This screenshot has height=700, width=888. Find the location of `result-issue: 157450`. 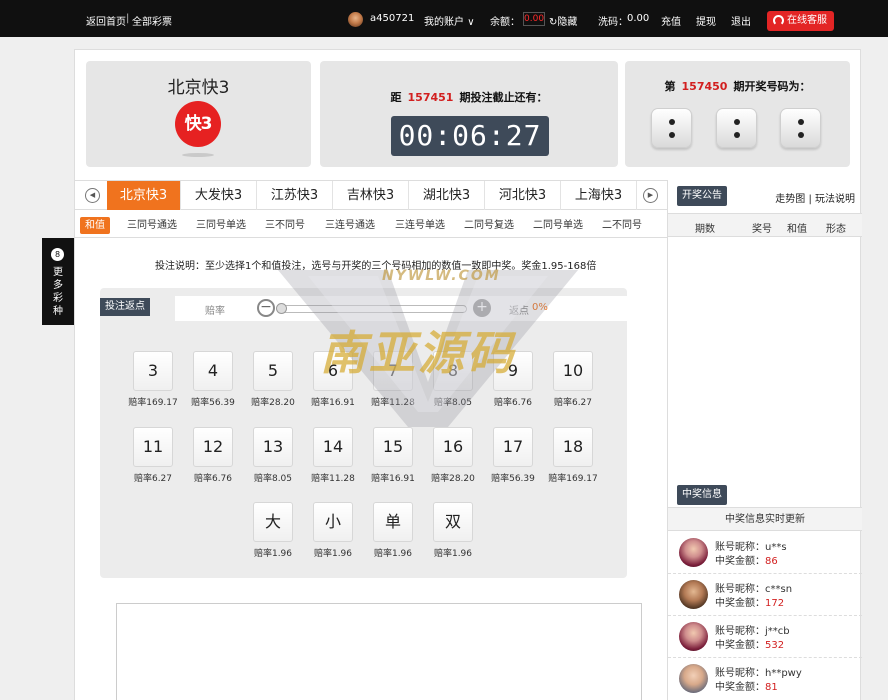

result-issue: 157450 is located at coordinates (704, 86).